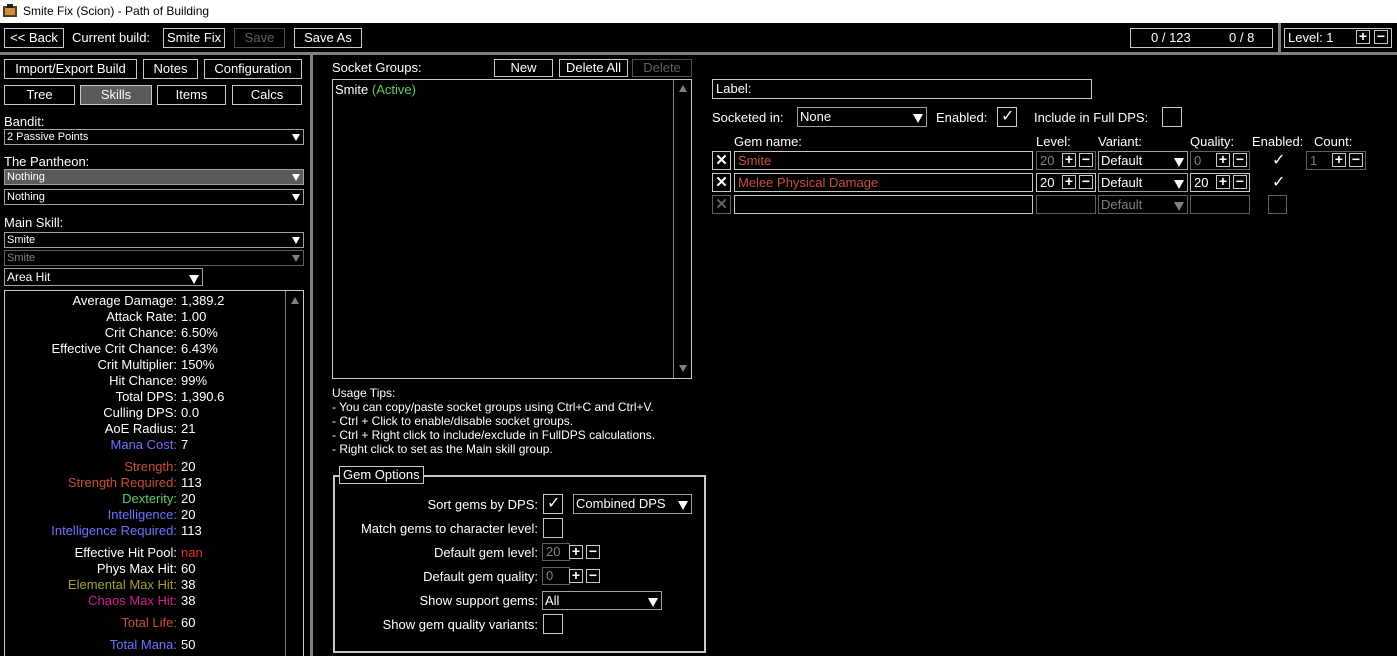  What do you see at coordinates (377, 67) in the screenshot?
I see `socket-groups-label: Socket Groups:` at bounding box center [377, 67].